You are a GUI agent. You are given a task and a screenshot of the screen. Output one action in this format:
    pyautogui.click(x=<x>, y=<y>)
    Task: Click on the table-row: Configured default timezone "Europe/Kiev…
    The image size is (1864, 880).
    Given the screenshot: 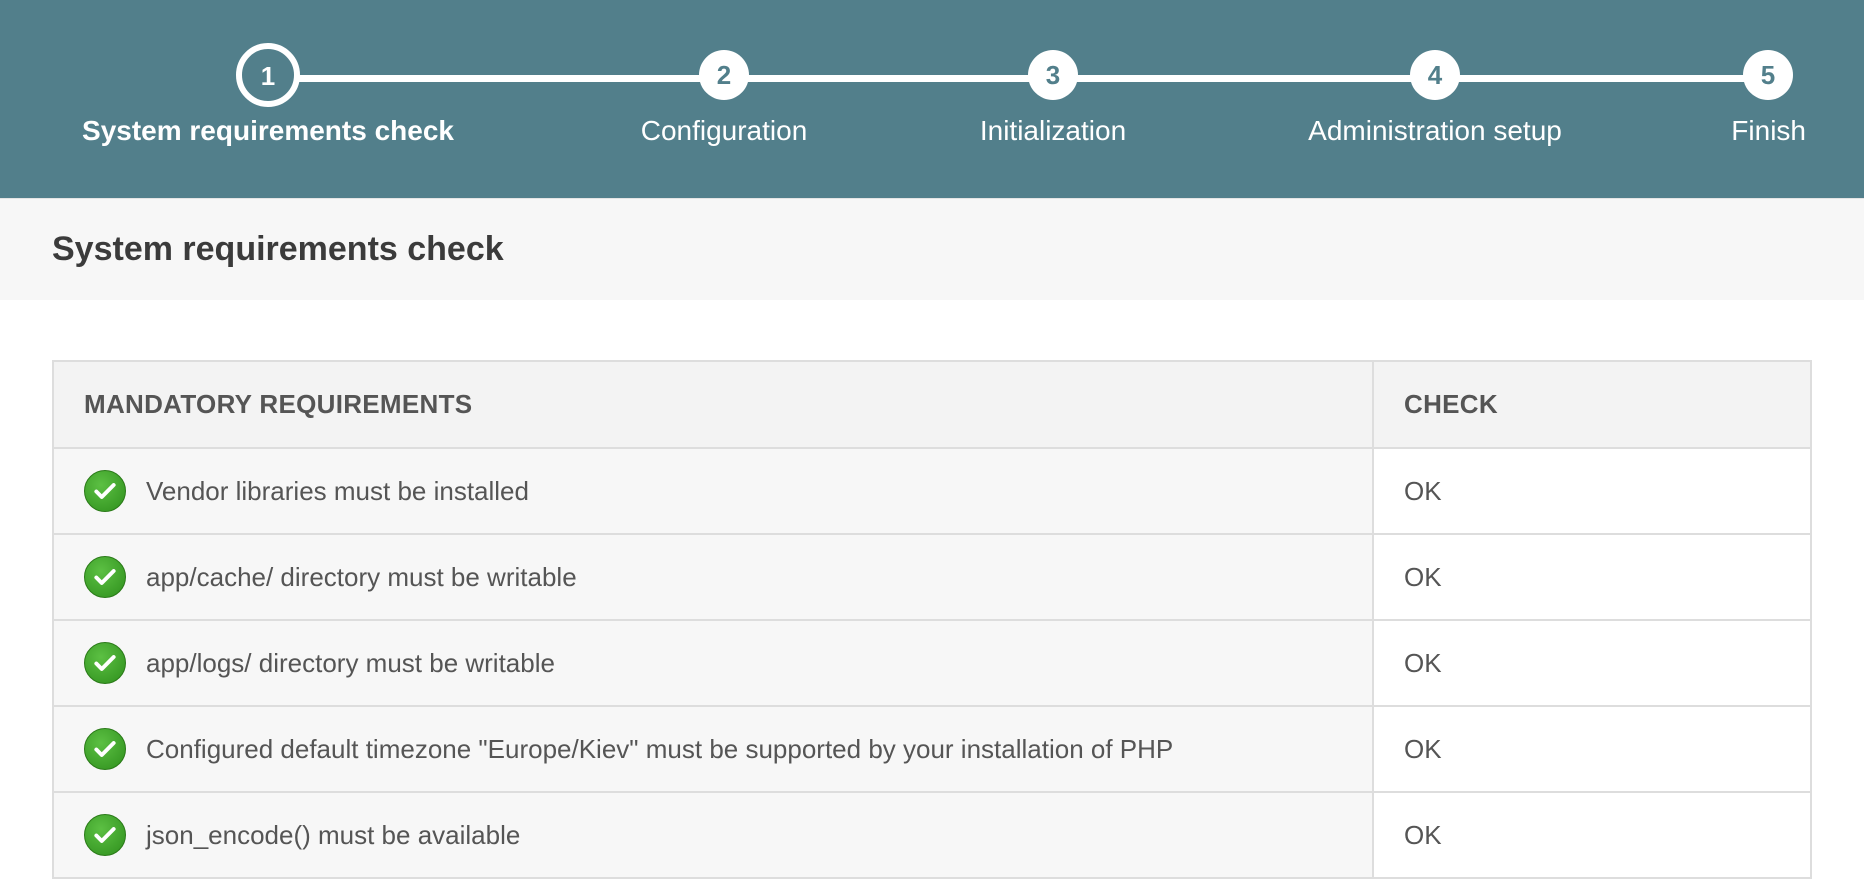 What is the action you would take?
    pyautogui.click(x=932, y=749)
    